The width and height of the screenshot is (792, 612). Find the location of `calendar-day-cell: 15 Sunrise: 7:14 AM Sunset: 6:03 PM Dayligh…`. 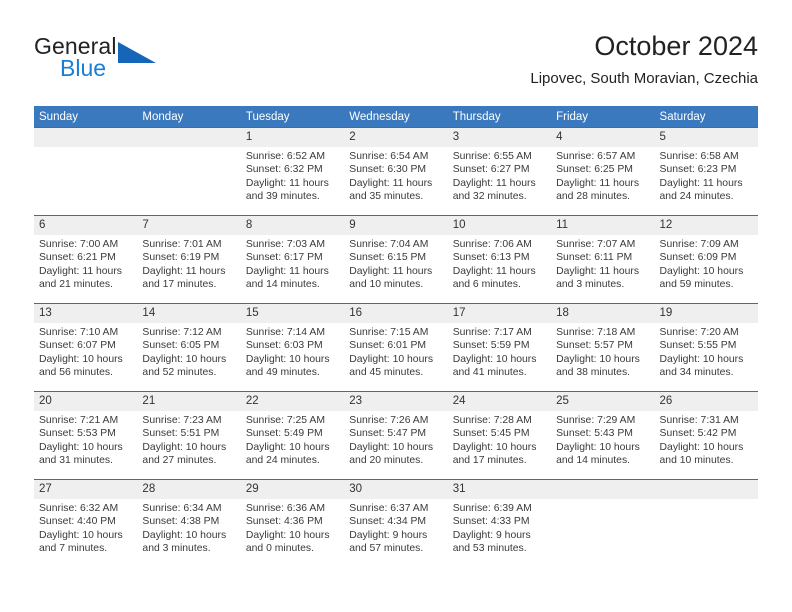

calendar-day-cell: 15 Sunrise: 7:14 AM Sunset: 6:03 PM Dayligh… is located at coordinates (292, 347).